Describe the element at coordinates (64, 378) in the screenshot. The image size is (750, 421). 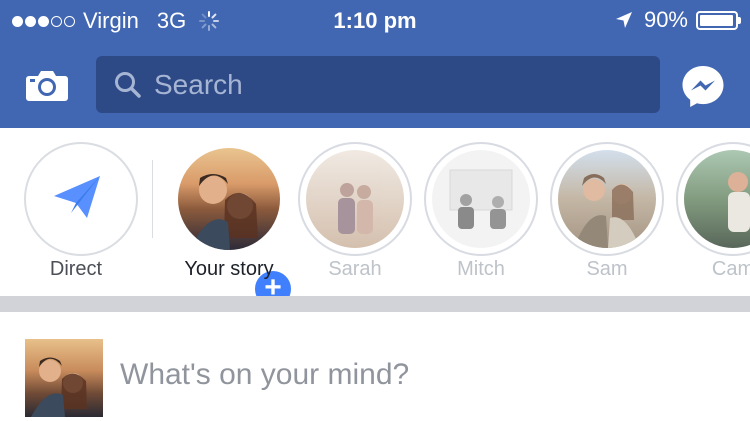
I see `profile-avatar` at that location.